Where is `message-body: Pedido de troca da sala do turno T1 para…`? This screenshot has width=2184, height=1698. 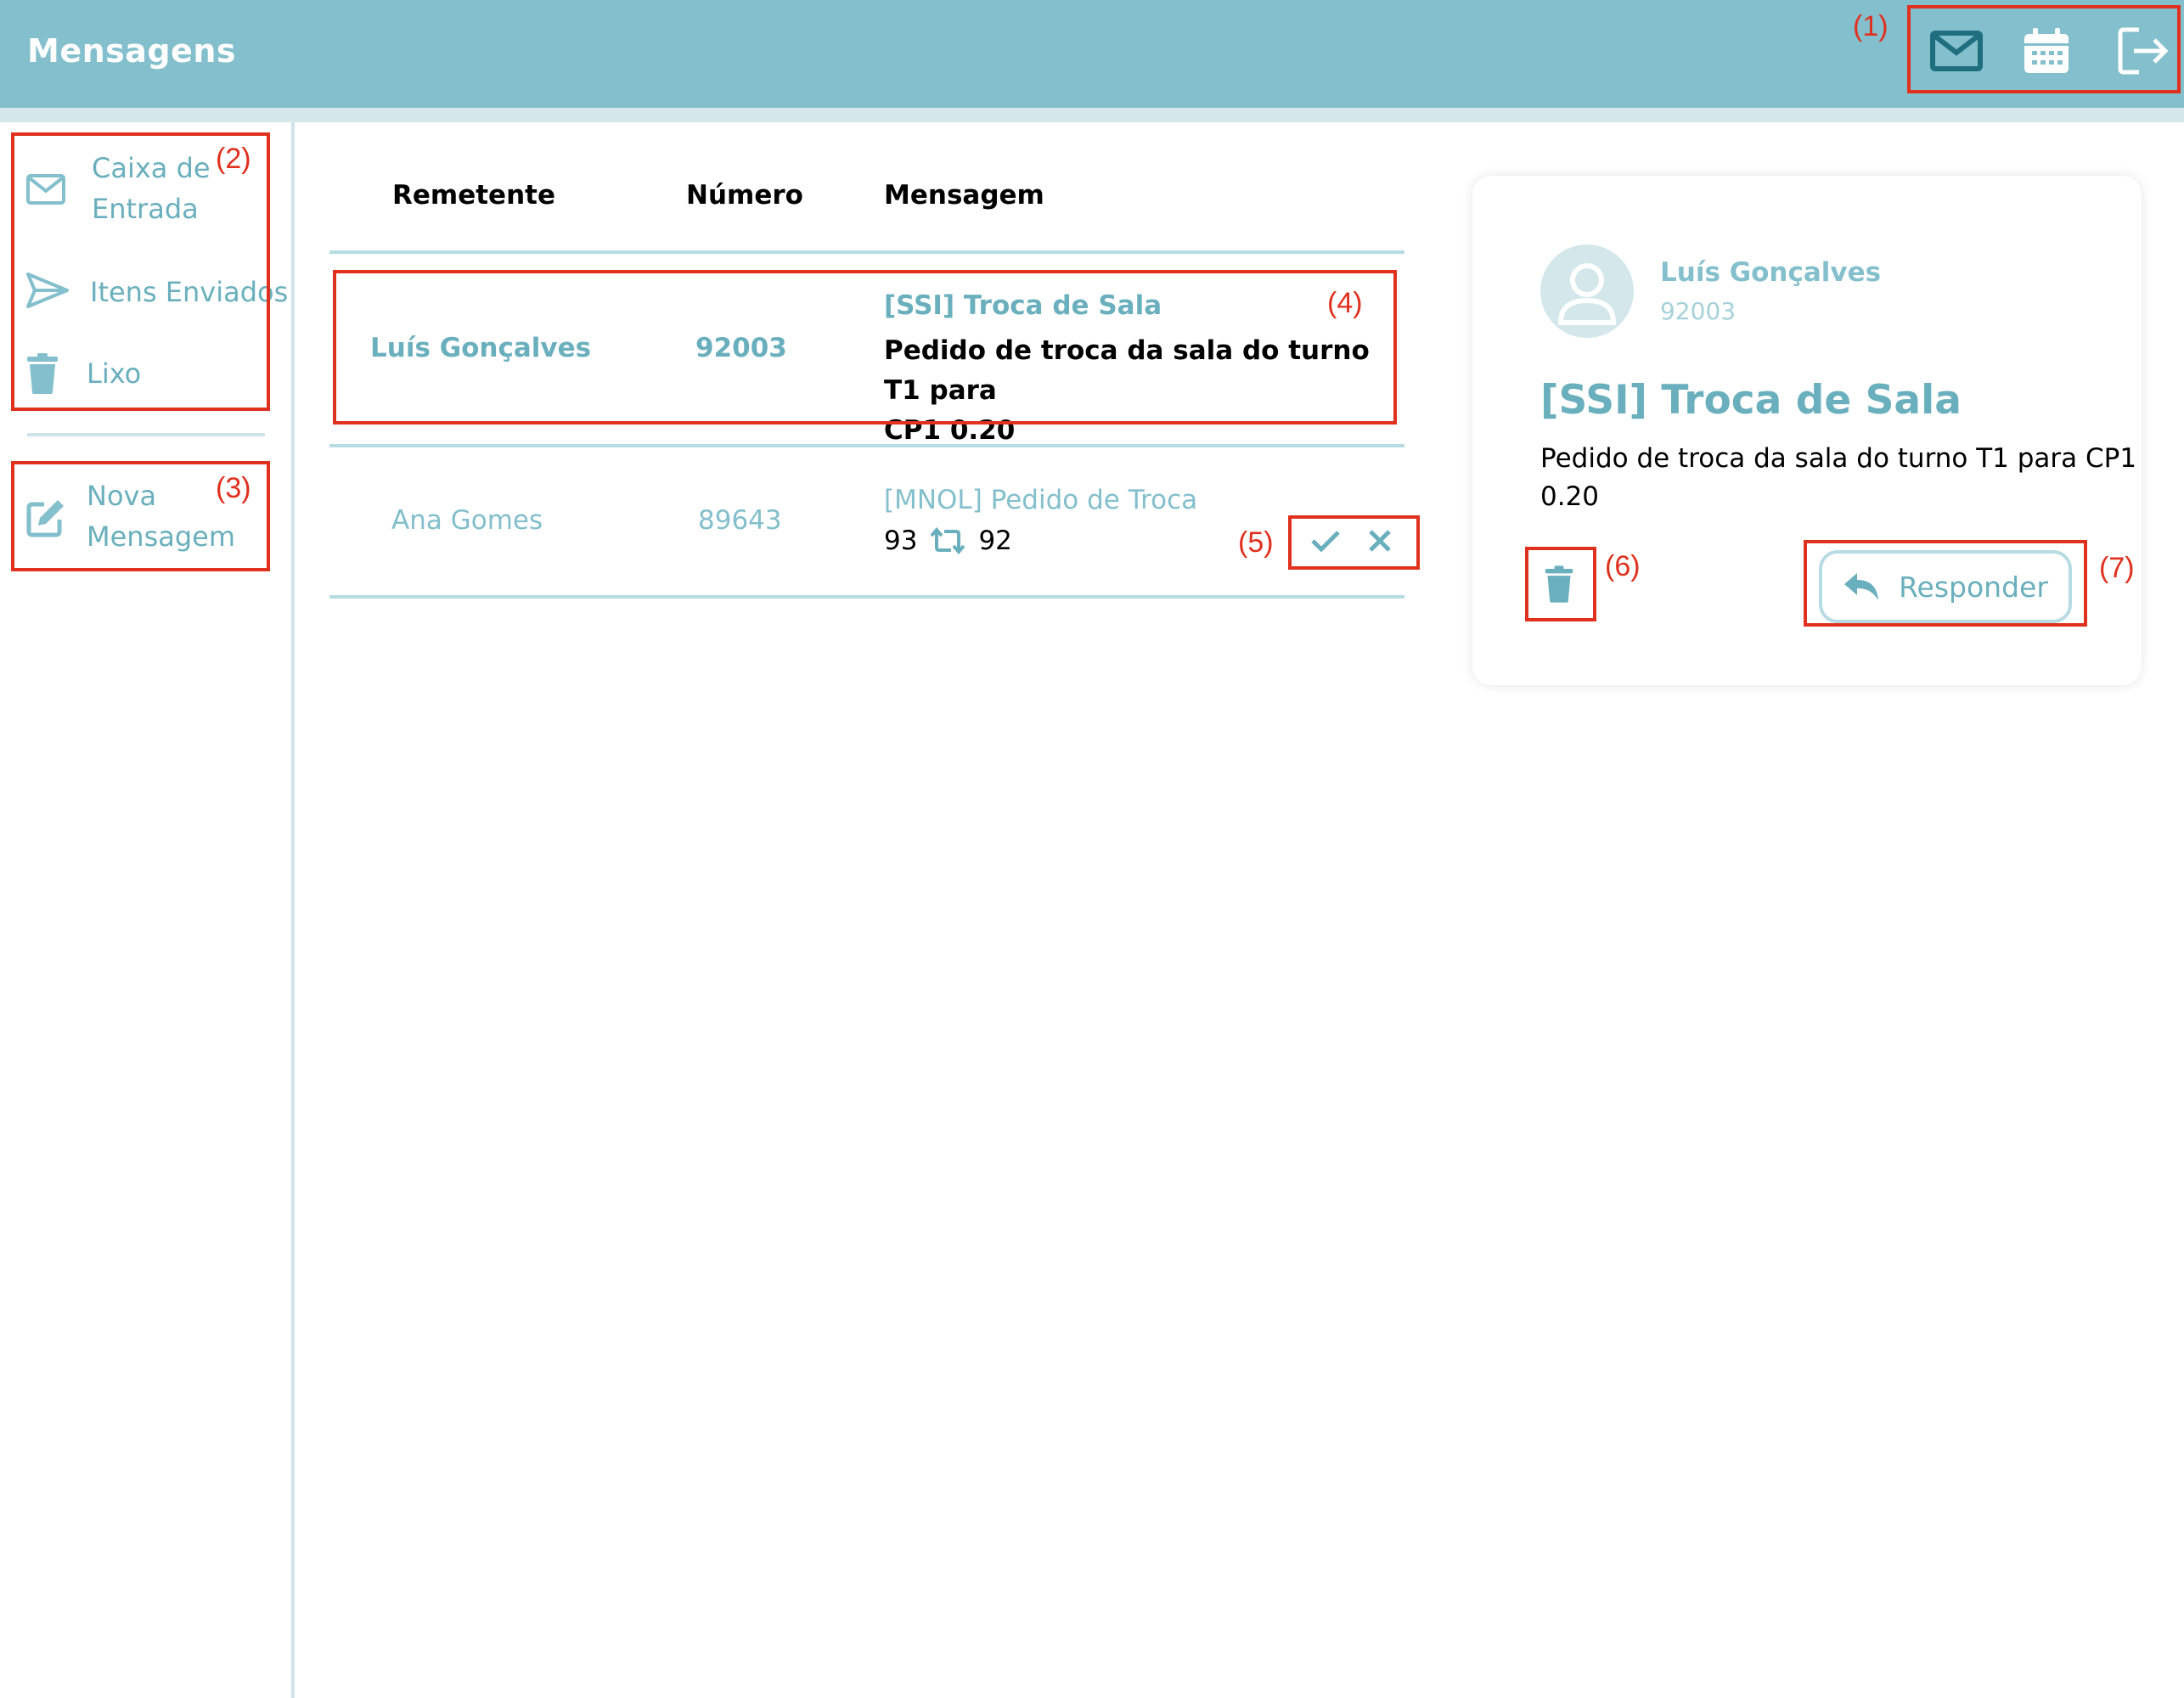 message-body: Pedido de troca da sala do turno T1 para… is located at coordinates (1138, 391).